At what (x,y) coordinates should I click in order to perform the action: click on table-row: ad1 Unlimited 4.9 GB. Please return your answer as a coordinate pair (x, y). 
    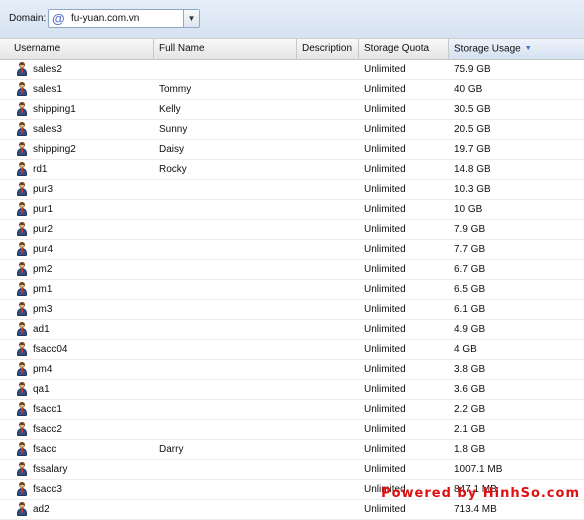
    Looking at the image, I should click on (292, 330).